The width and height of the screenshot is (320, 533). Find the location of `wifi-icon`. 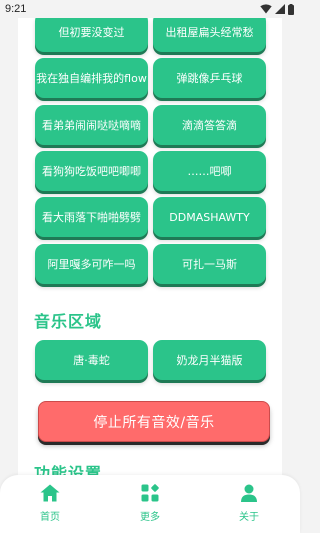

wifi-icon is located at coordinates (266, 9).